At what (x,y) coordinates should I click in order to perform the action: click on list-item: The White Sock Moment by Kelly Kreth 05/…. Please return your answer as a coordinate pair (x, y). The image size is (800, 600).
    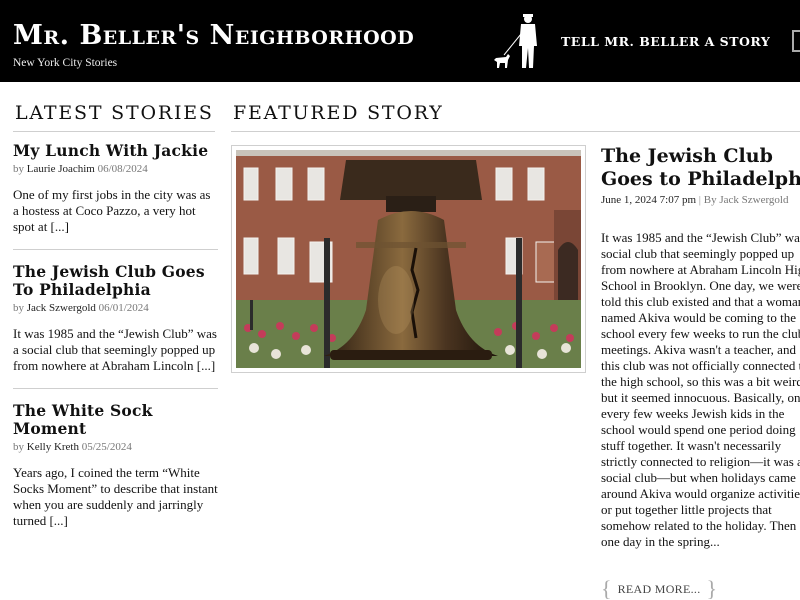
    Looking at the image, I should click on (115, 472).